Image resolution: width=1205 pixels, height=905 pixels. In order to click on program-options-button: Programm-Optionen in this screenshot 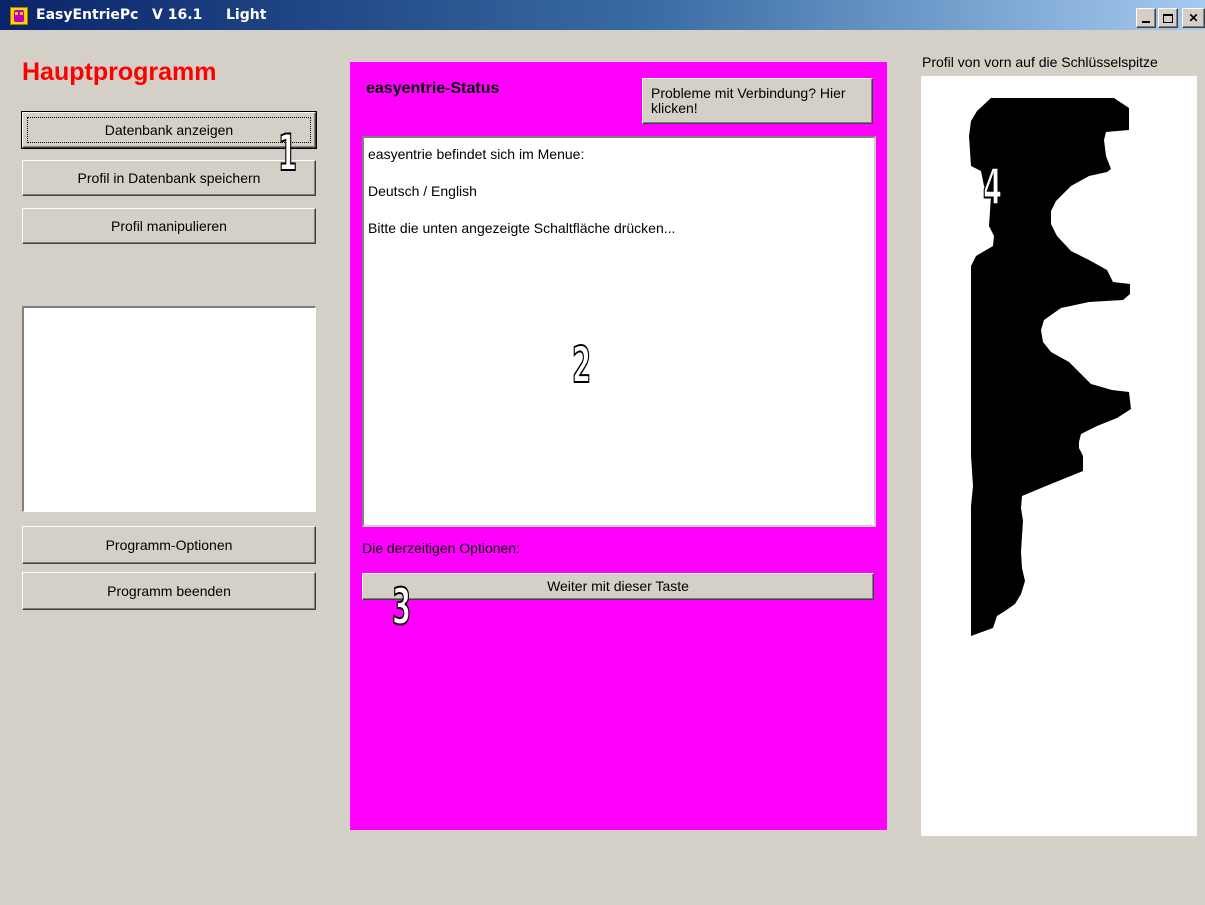, I will do `click(169, 545)`.